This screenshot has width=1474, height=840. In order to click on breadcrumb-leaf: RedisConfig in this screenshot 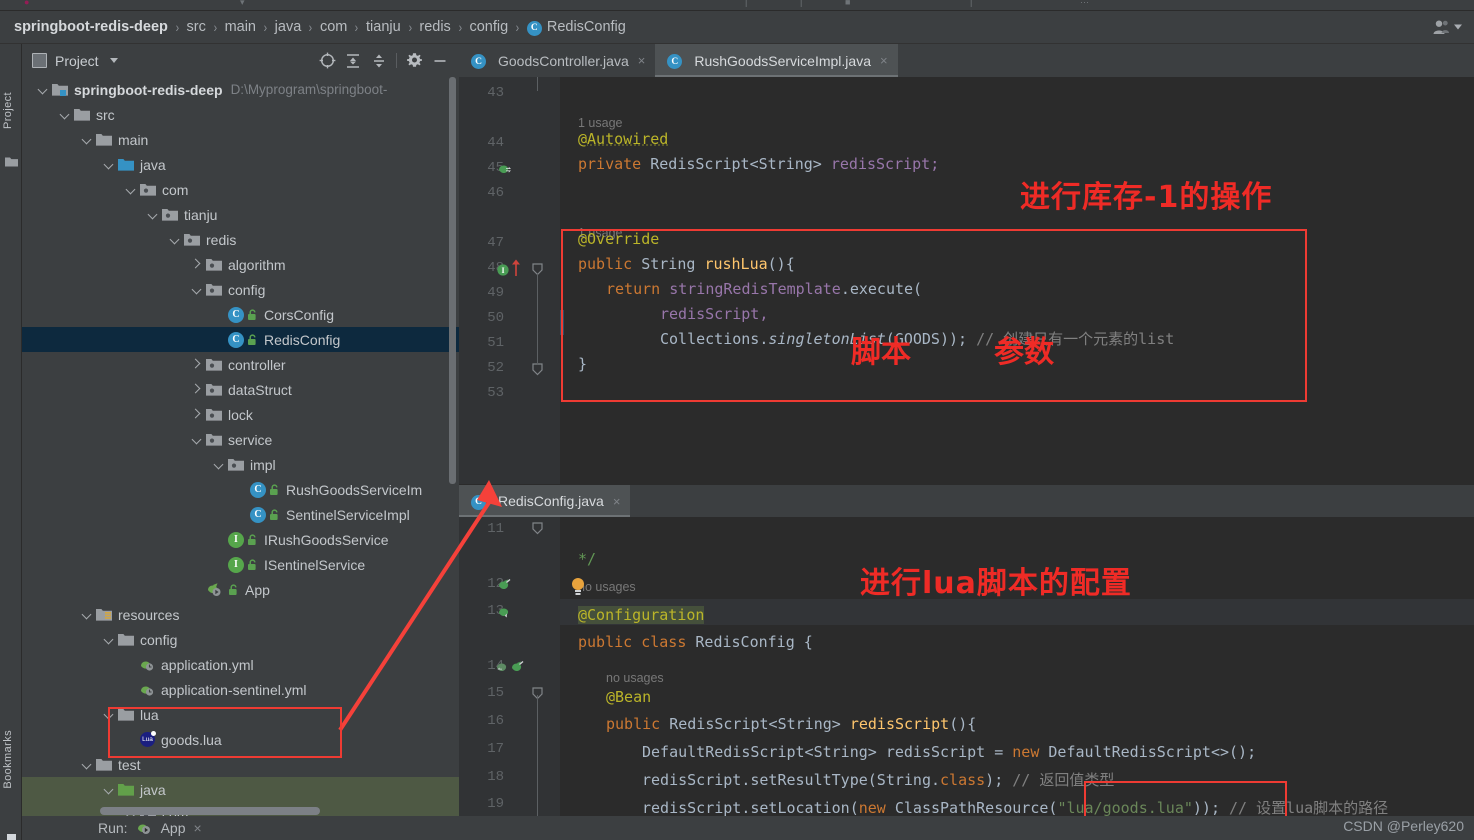, I will do `click(586, 27)`.